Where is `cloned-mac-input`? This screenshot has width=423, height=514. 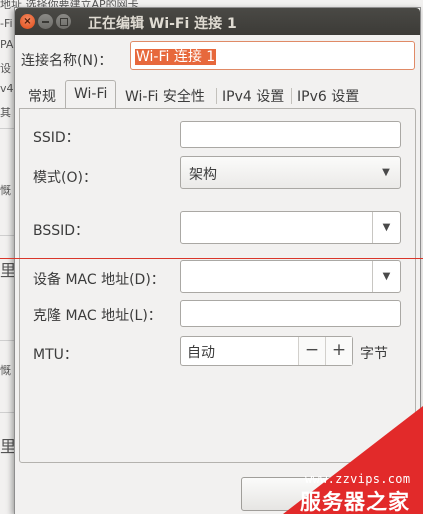 cloned-mac-input is located at coordinates (290, 313).